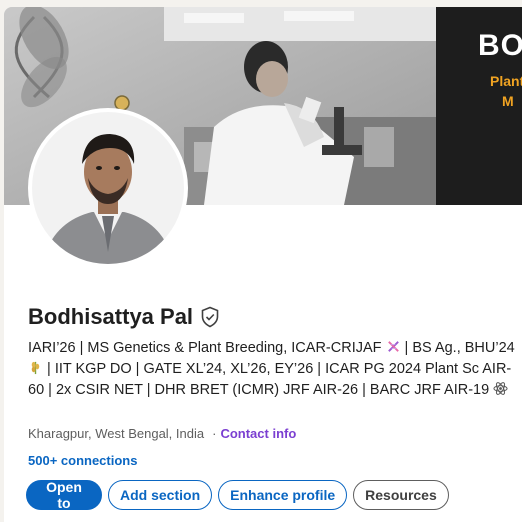 The height and width of the screenshot is (522, 522). Describe the element at coordinates (64, 495) in the screenshot. I see `open-to-button: Open to` at that location.